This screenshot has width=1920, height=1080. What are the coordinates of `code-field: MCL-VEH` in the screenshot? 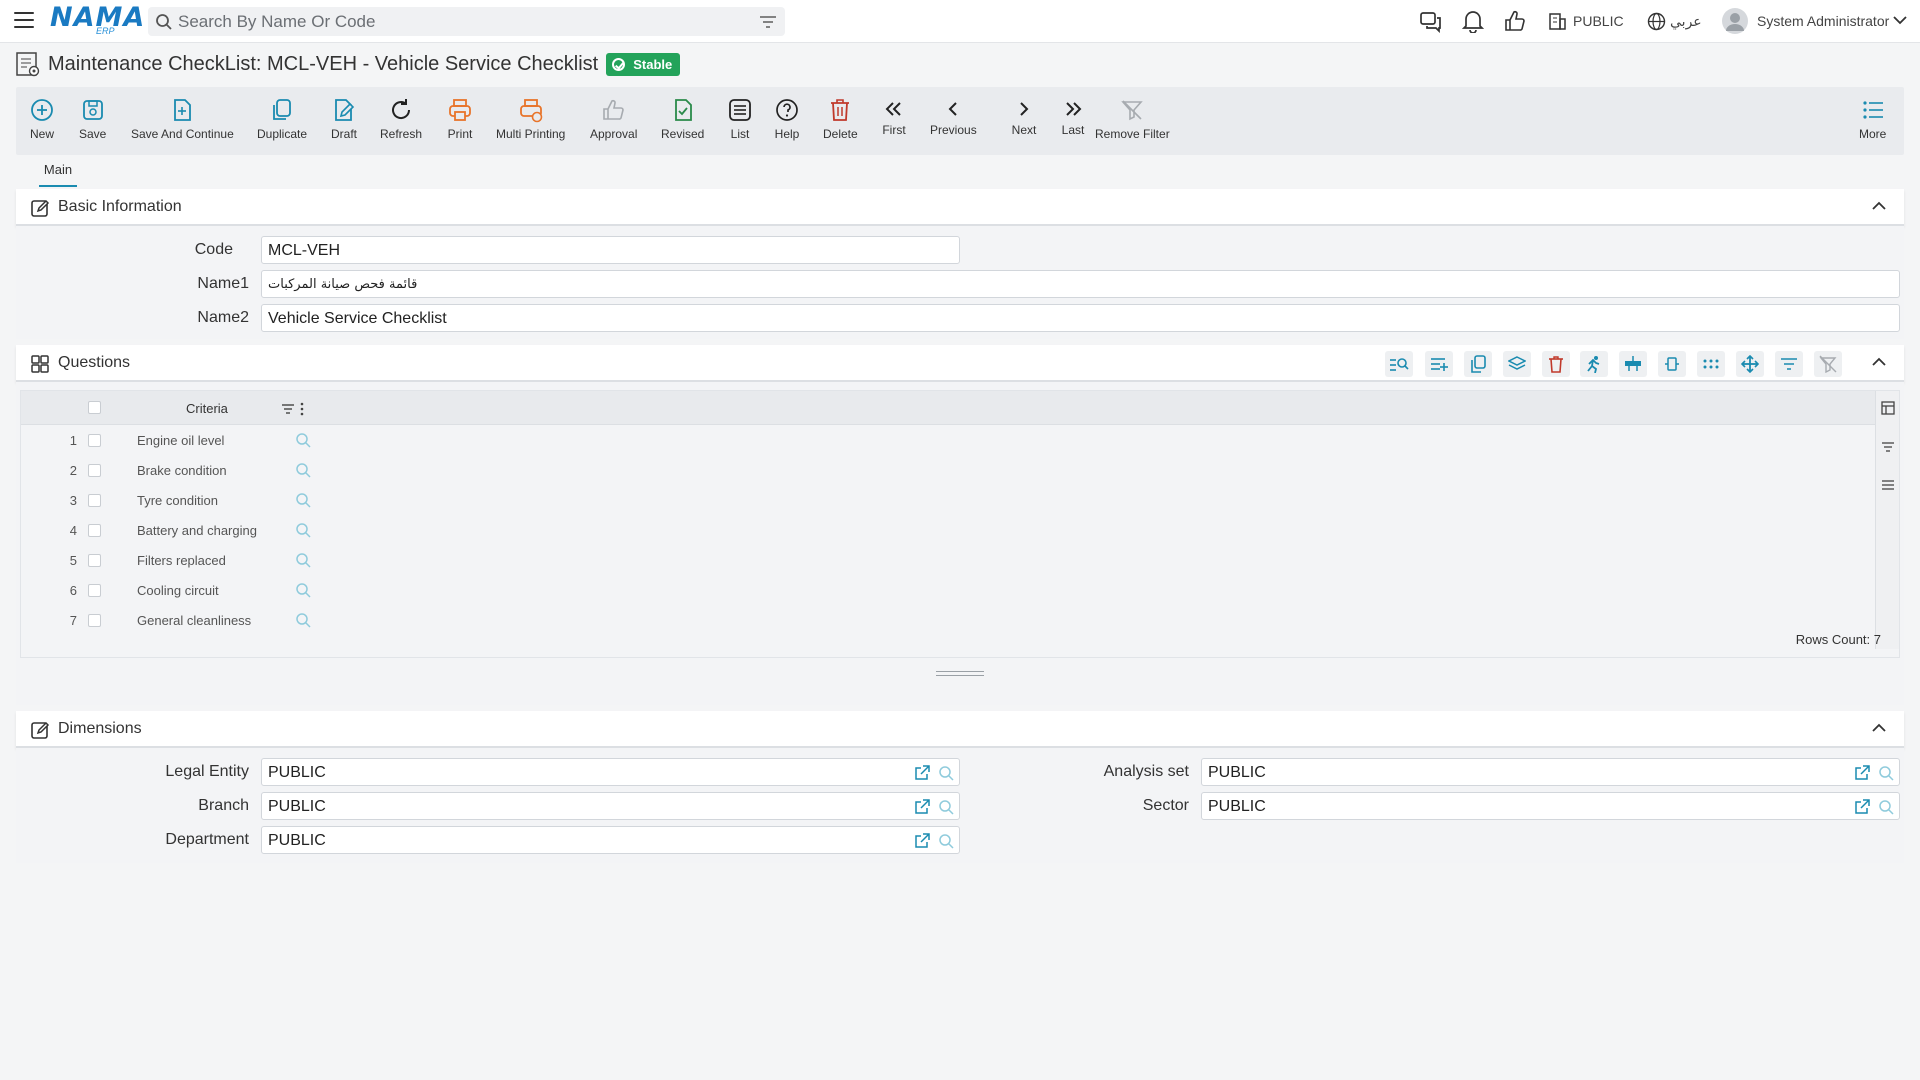 It's located at (610, 250).